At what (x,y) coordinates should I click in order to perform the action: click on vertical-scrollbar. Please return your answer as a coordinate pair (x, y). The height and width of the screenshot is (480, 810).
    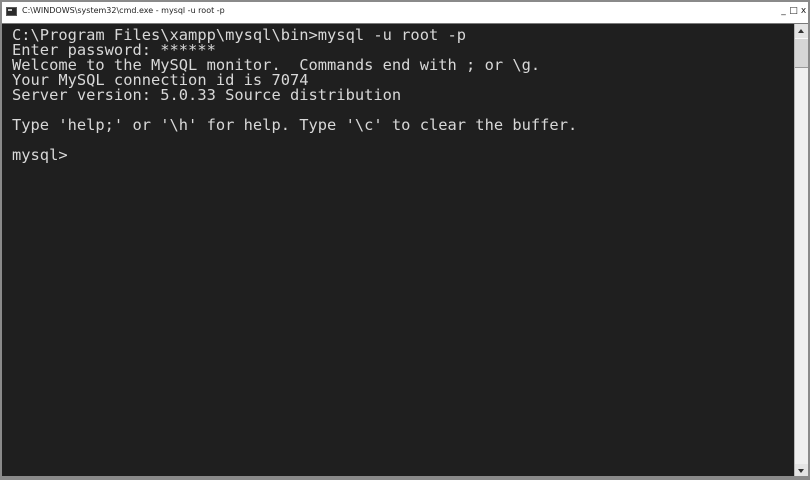
    Looking at the image, I should click on (801, 251).